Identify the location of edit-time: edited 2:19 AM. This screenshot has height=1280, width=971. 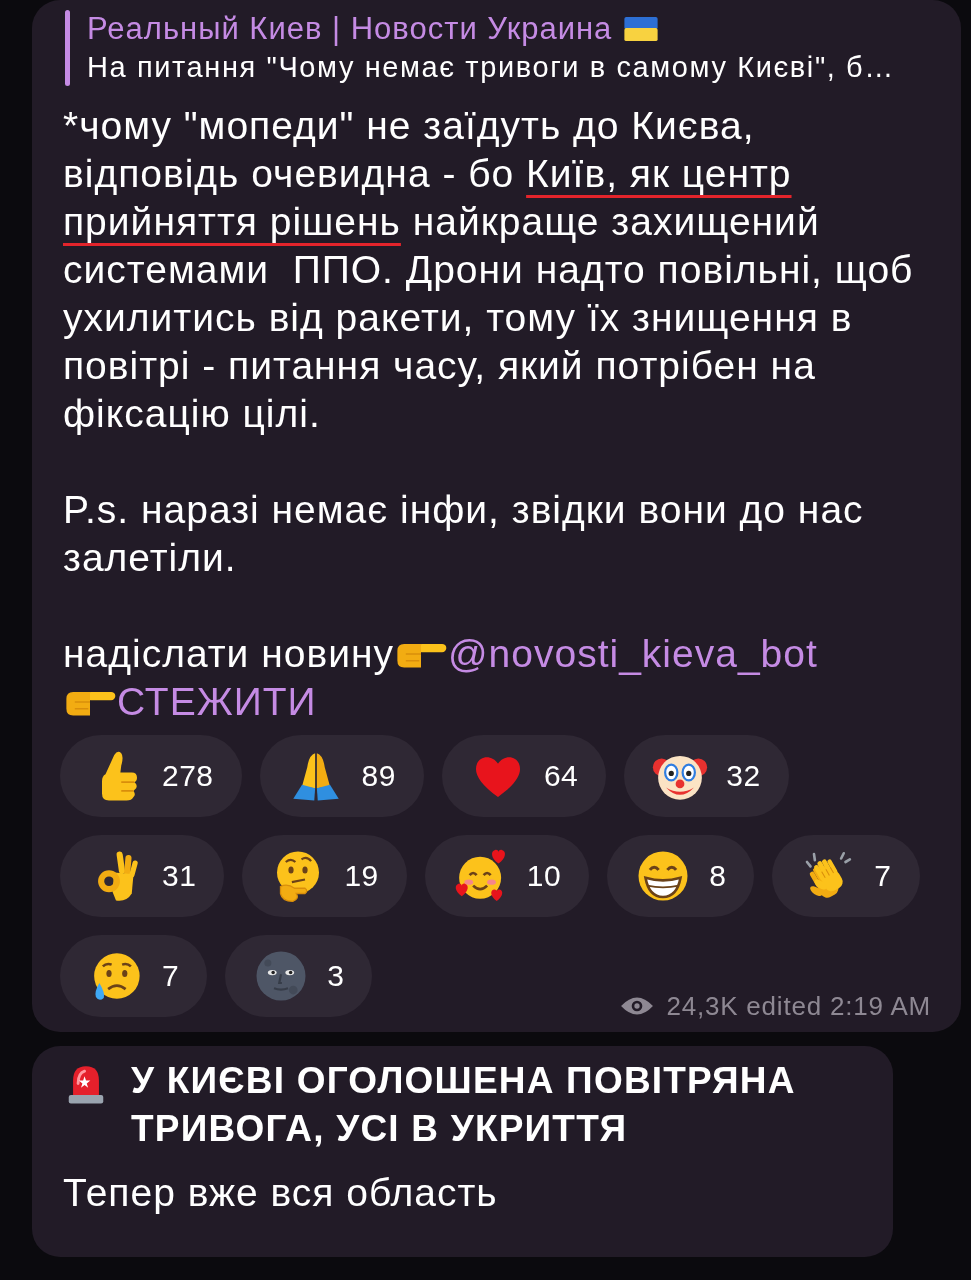
(838, 1006).